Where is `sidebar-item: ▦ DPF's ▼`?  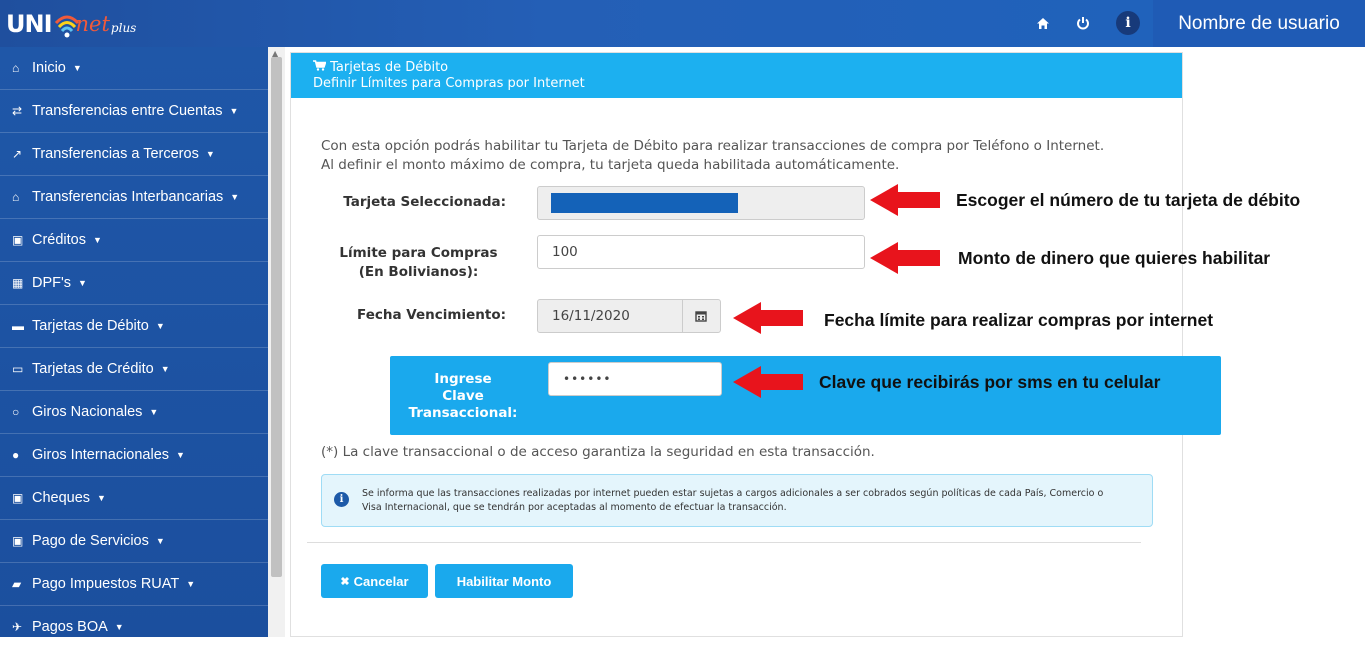 sidebar-item: ▦ DPF's ▼ is located at coordinates (134, 283).